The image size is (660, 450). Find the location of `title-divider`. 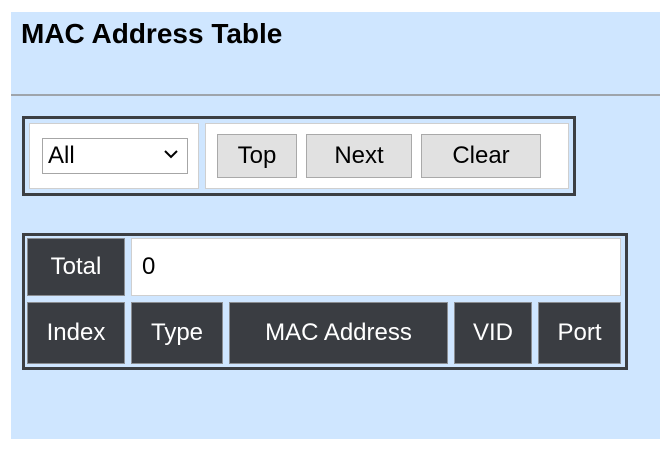

title-divider is located at coordinates (335, 95).